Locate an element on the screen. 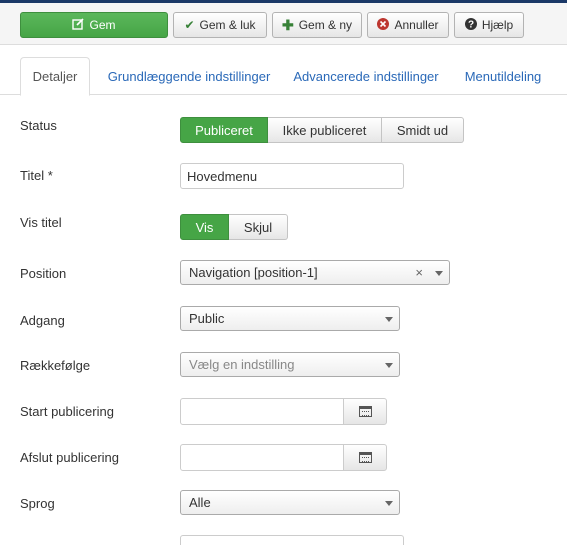  status-toggle: Publiceret Ikke publiceret Smidt ud is located at coordinates (322, 130).